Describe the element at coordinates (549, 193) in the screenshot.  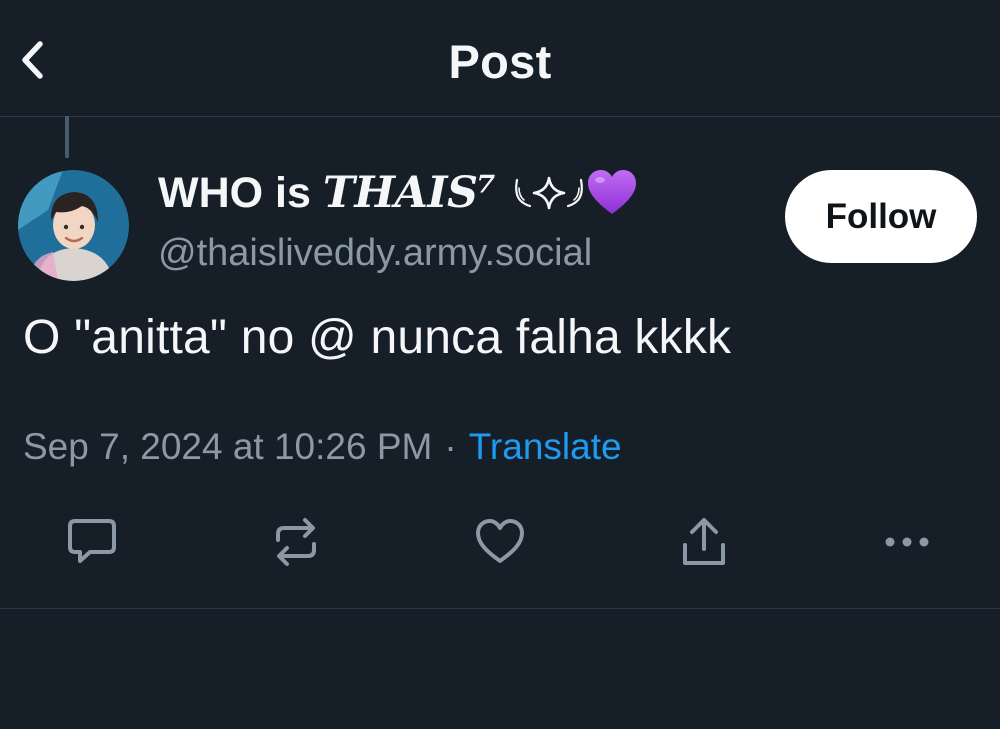
I see `sparkle-icon` at that location.